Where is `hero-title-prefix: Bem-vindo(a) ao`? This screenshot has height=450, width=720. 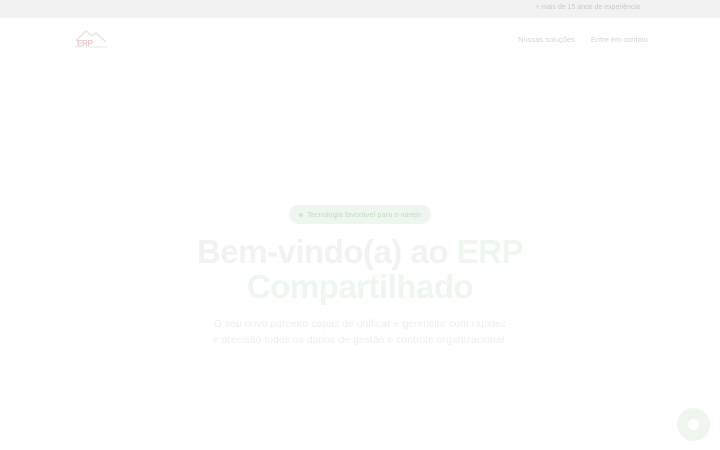 hero-title-prefix: Bem-vindo(a) ao is located at coordinates (326, 251).